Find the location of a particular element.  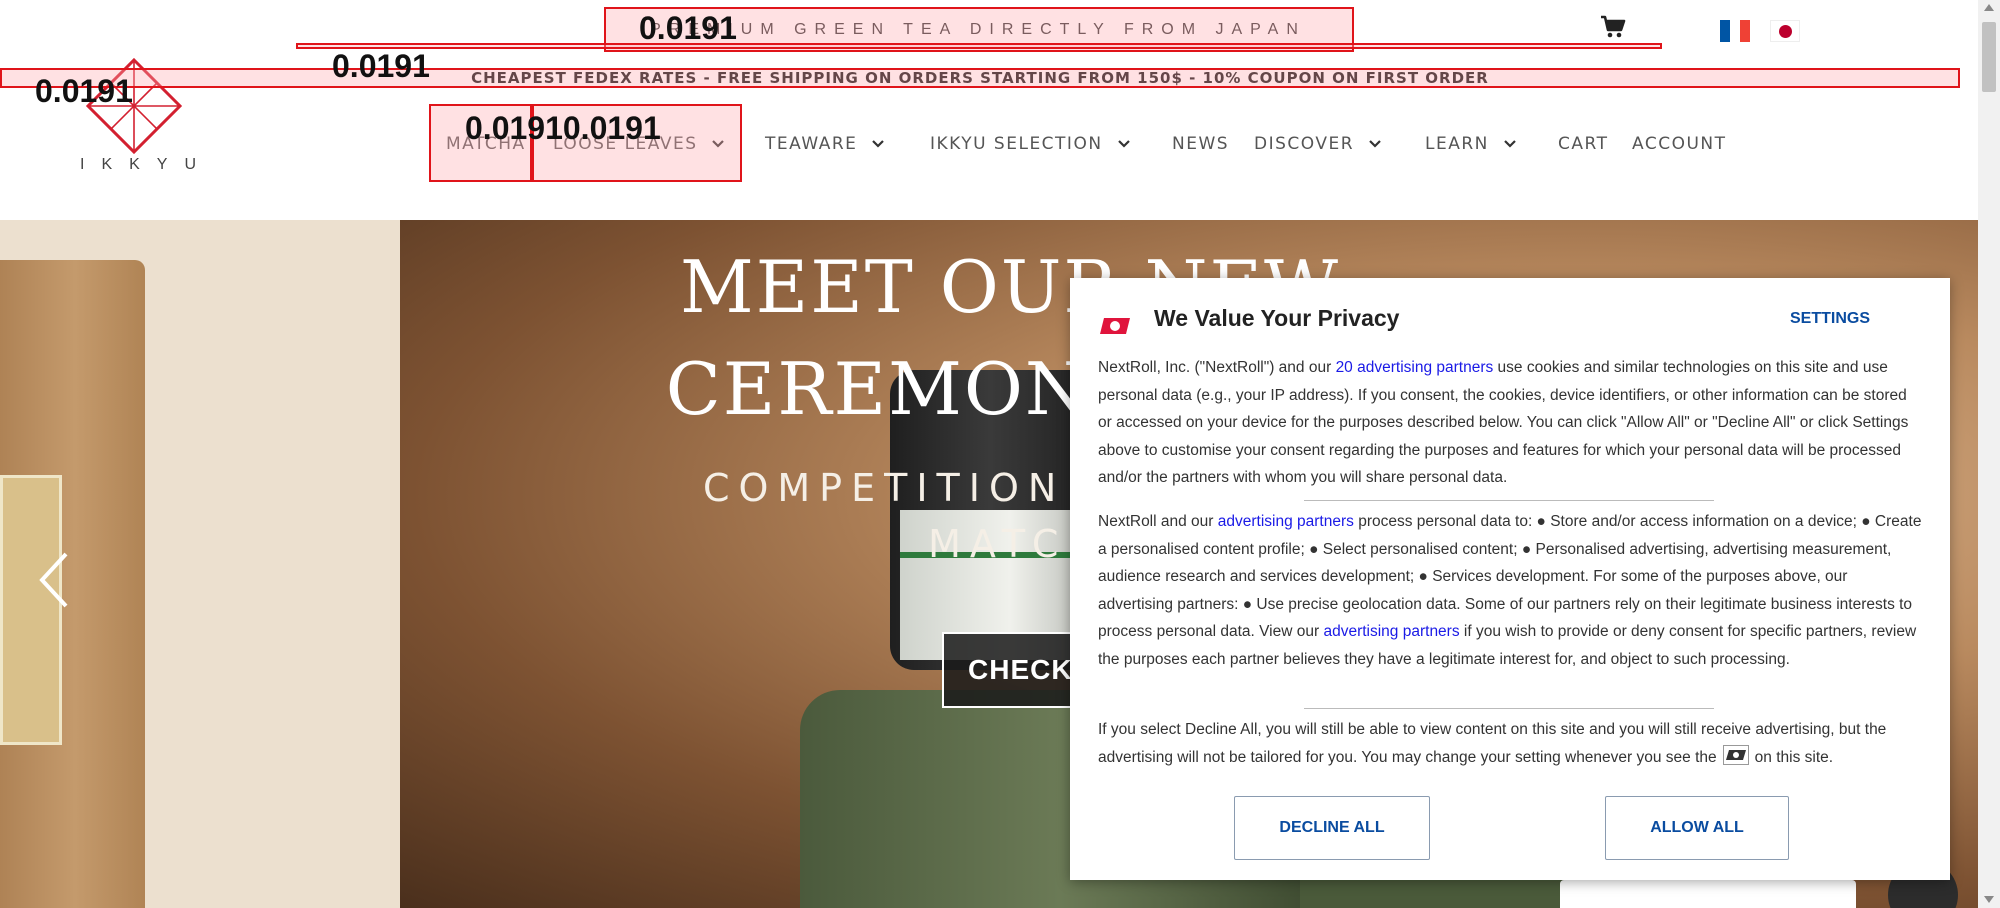

nav-item-label: CART is located at coordinates (1583, 144).